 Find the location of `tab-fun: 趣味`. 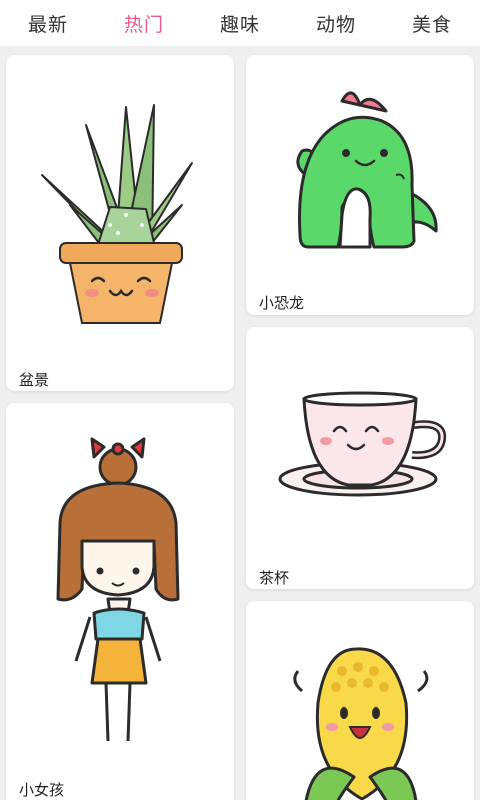

tab-fun: 趣味 is located at coordinates (240, 23).